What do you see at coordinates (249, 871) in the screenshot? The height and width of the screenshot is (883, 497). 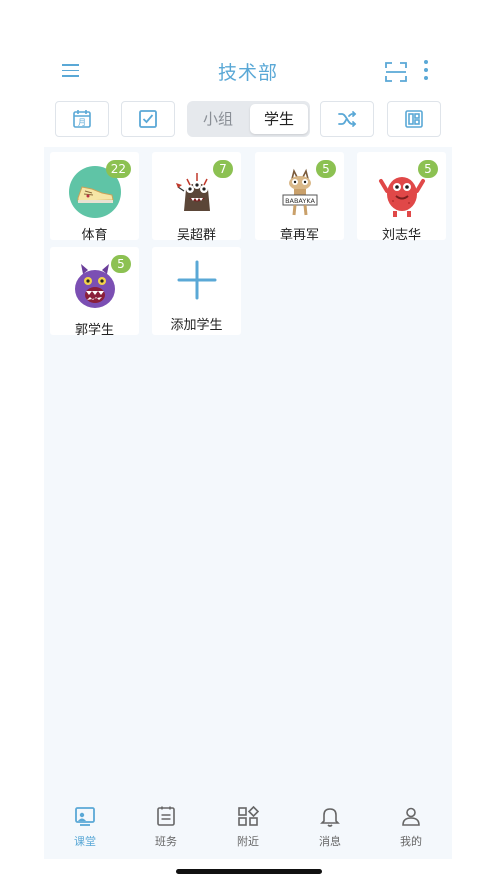 I see `home-indicator` at bounding box center [249, 871].